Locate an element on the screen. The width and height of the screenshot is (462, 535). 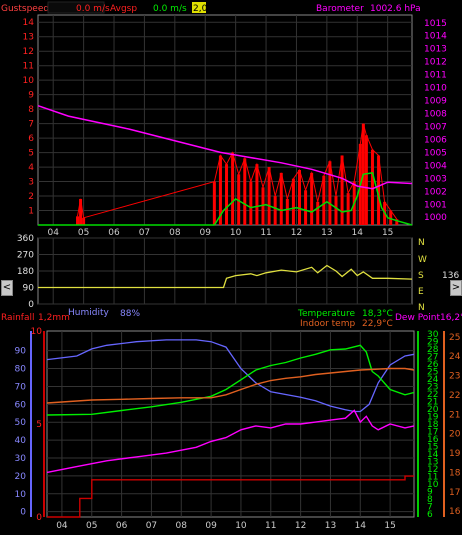
wind-x-tick: 11 is located at coordinates (265, 233).